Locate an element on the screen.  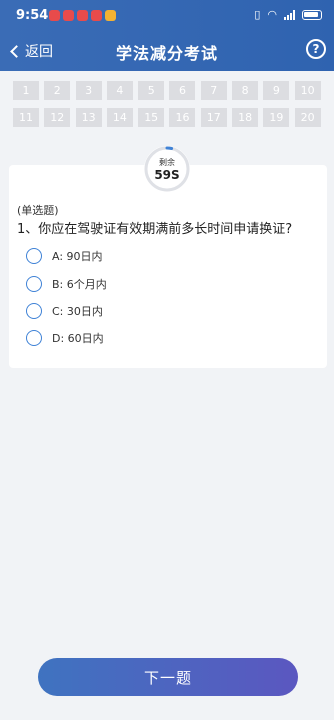
vibrate-icon: ▯ is located at coordinates (257, 14).